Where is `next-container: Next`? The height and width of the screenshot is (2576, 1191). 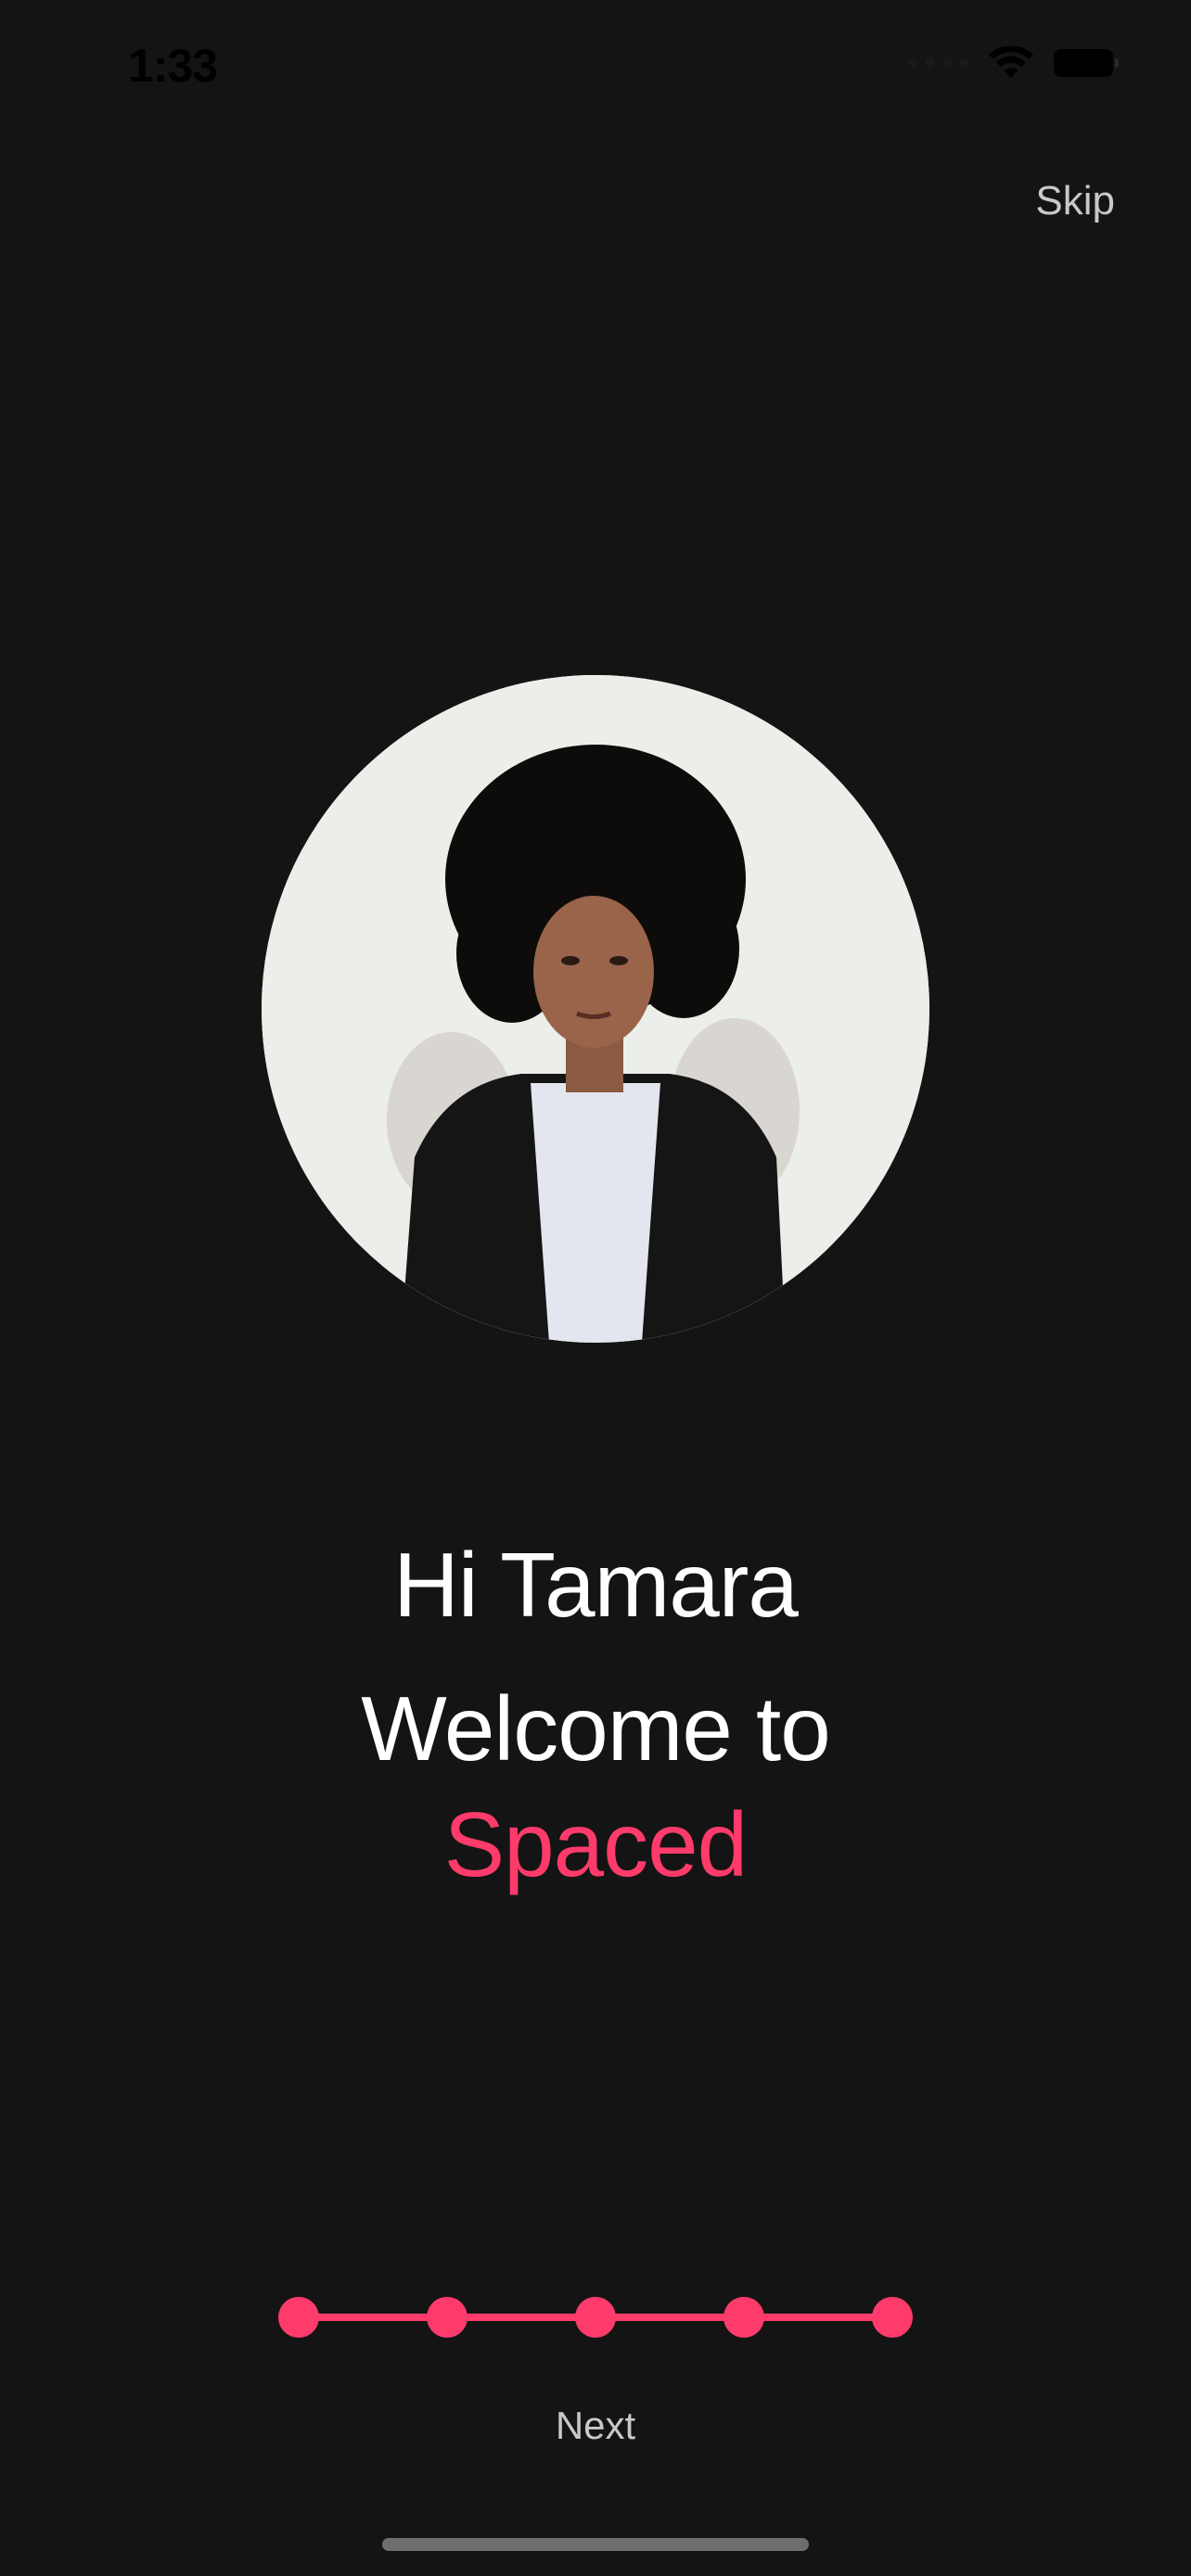 next-container: Next is located at coordinates (595, 2426).